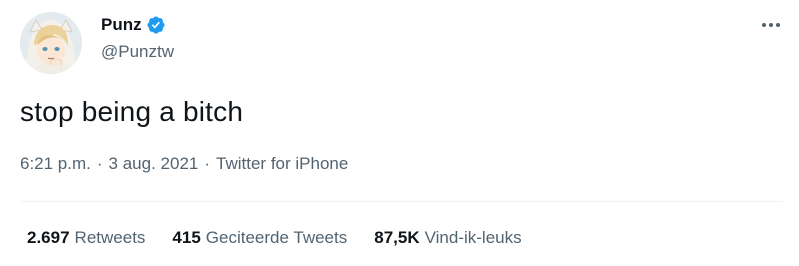 The width and height of the screenshot is (799, 266). I want to click on likes-count: 87,5K, so click(397, 237).